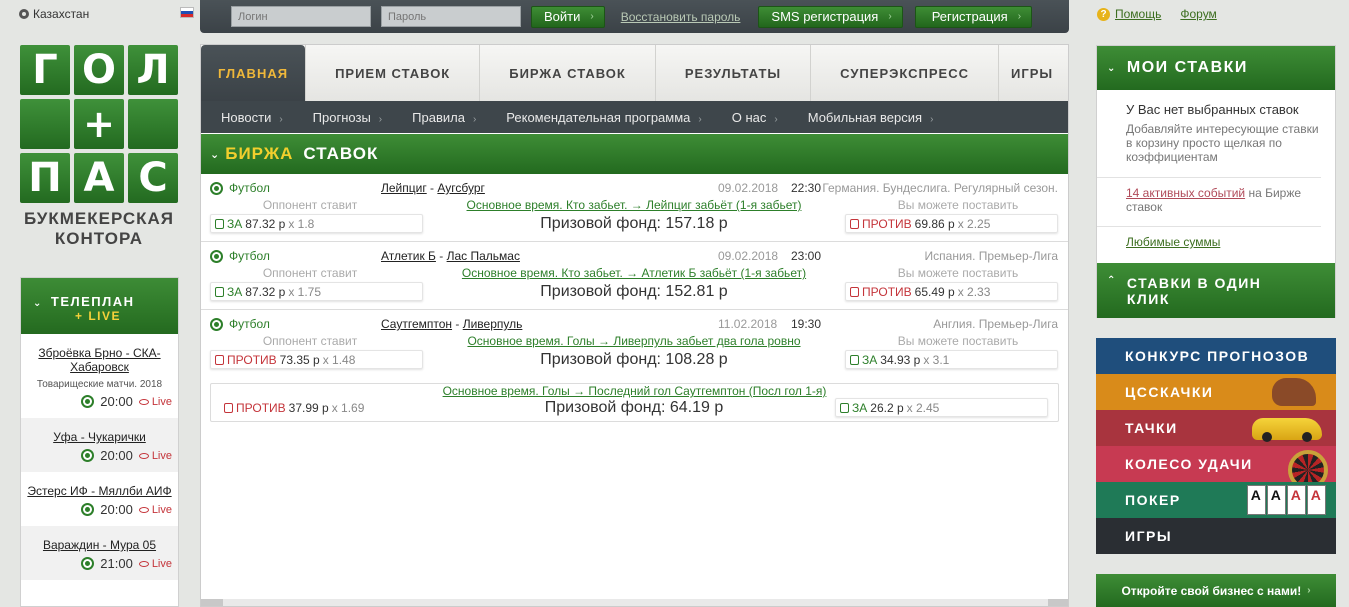  Describe the element at coordinates (99, 360) in the screenshot. I see `teleplan-match: Зброёвка Брно - СКА-Хабаровск` at that location.